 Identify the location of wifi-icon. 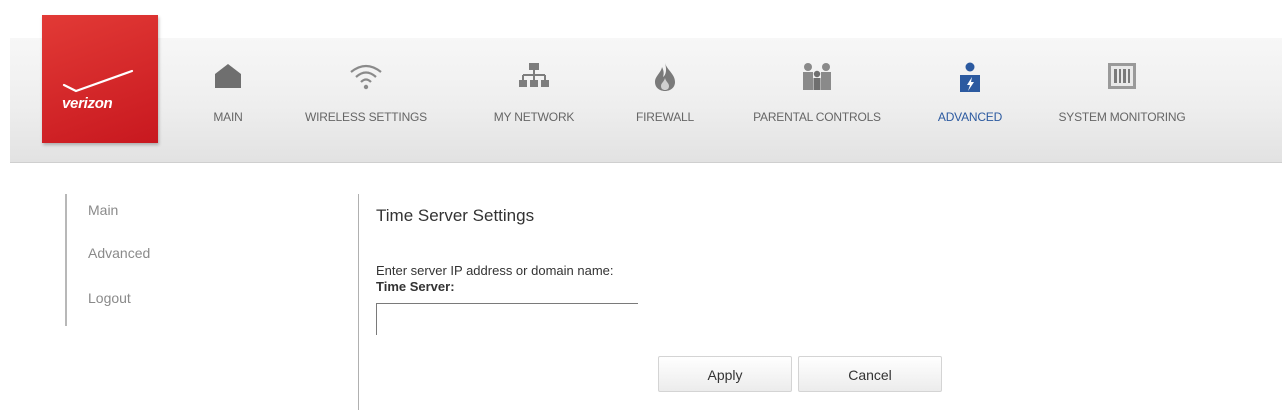
(366, 78).